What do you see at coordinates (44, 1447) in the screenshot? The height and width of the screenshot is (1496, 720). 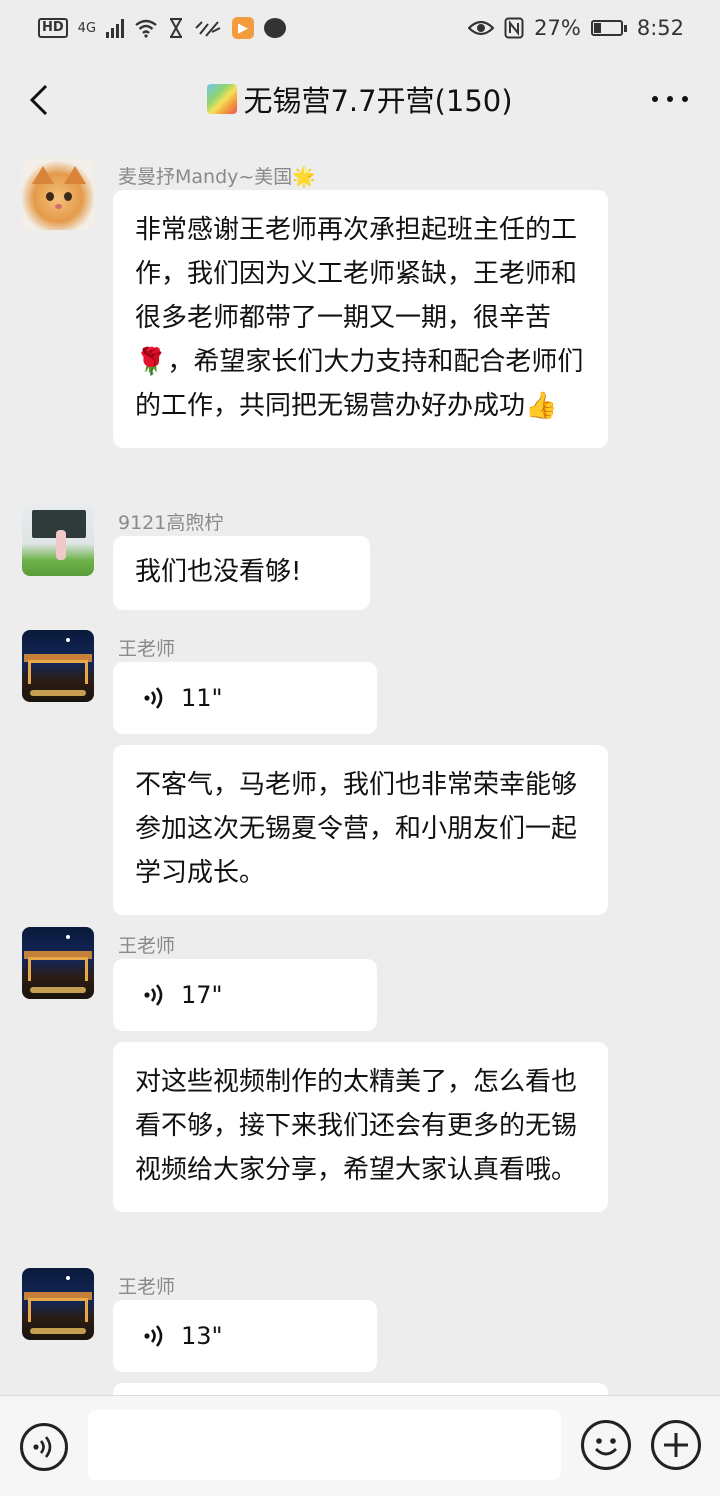 I see `voice-input-icon` at bounding box center [44, 1447].